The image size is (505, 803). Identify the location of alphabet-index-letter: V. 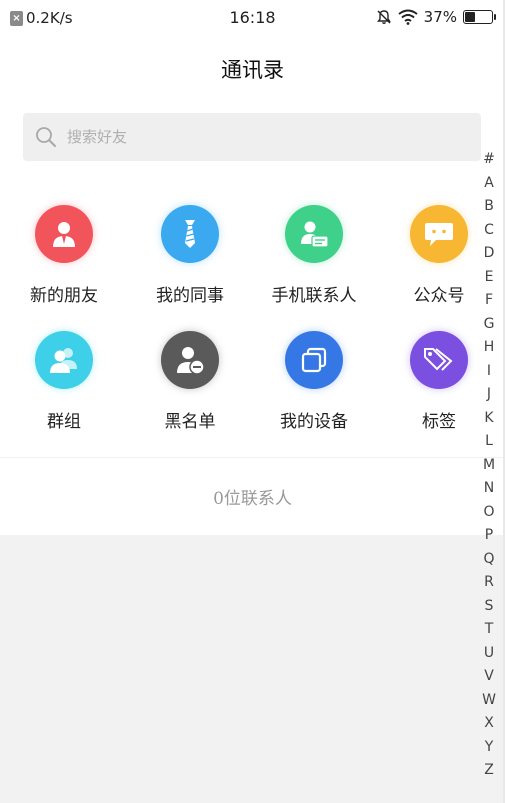
(489, 677).